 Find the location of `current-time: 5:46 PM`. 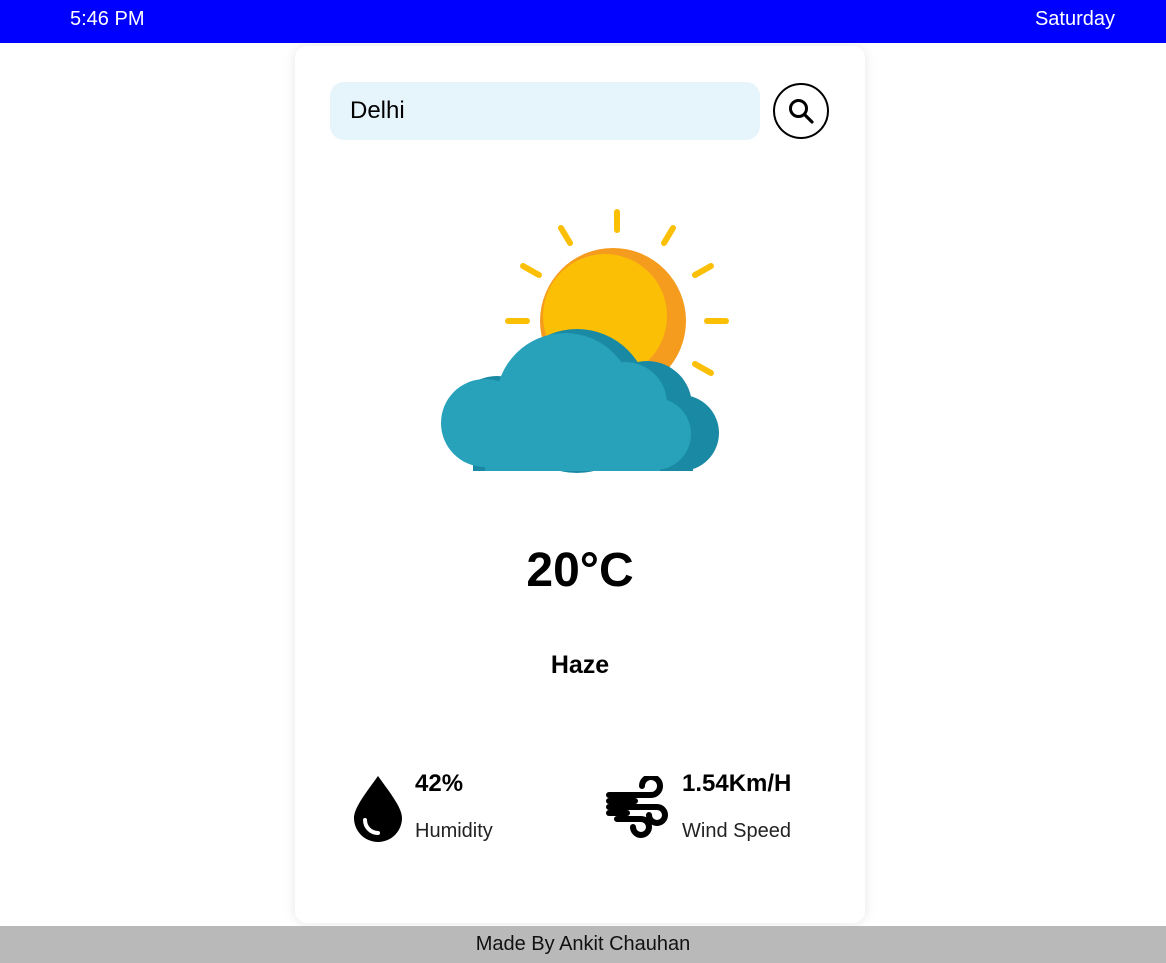

current-time: 5:46 PM is located at coordinates (107, 19).